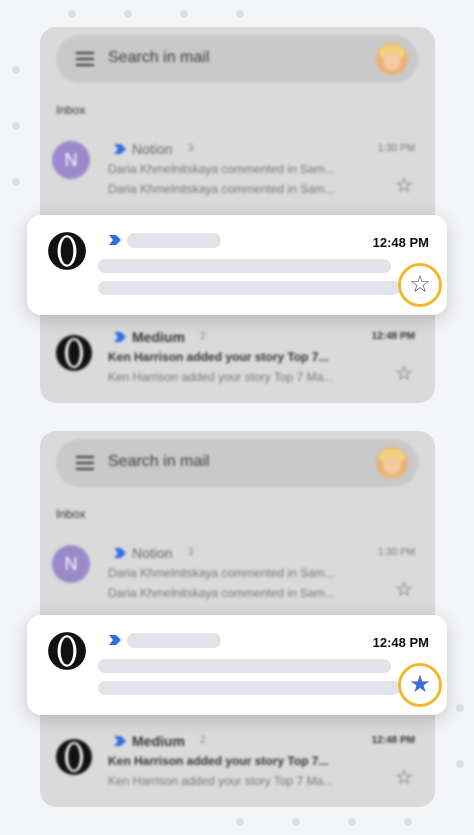 The image size is (474, 835). I want to click on star-filled-icon: ★, so click(420, 684).